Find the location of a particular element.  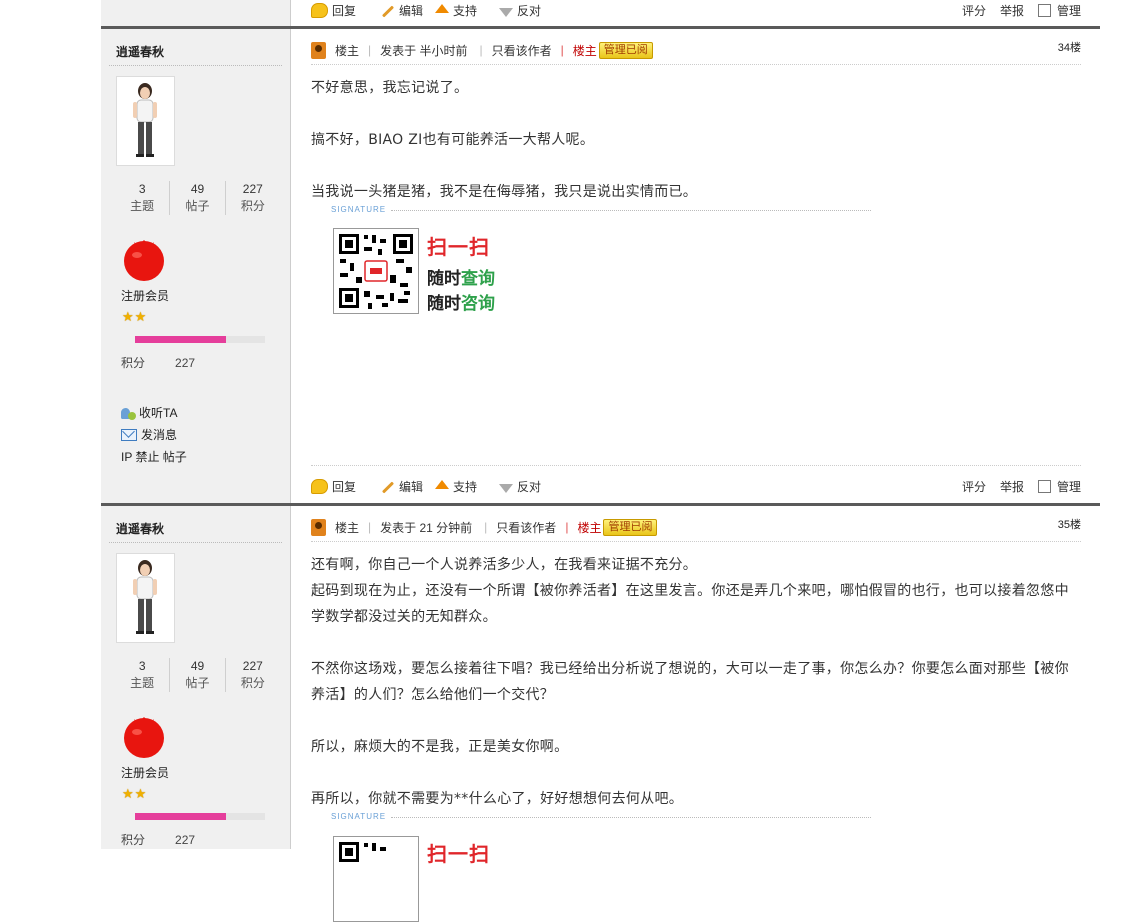

follow-link: 收听TA is located at coordinates (154, 413).